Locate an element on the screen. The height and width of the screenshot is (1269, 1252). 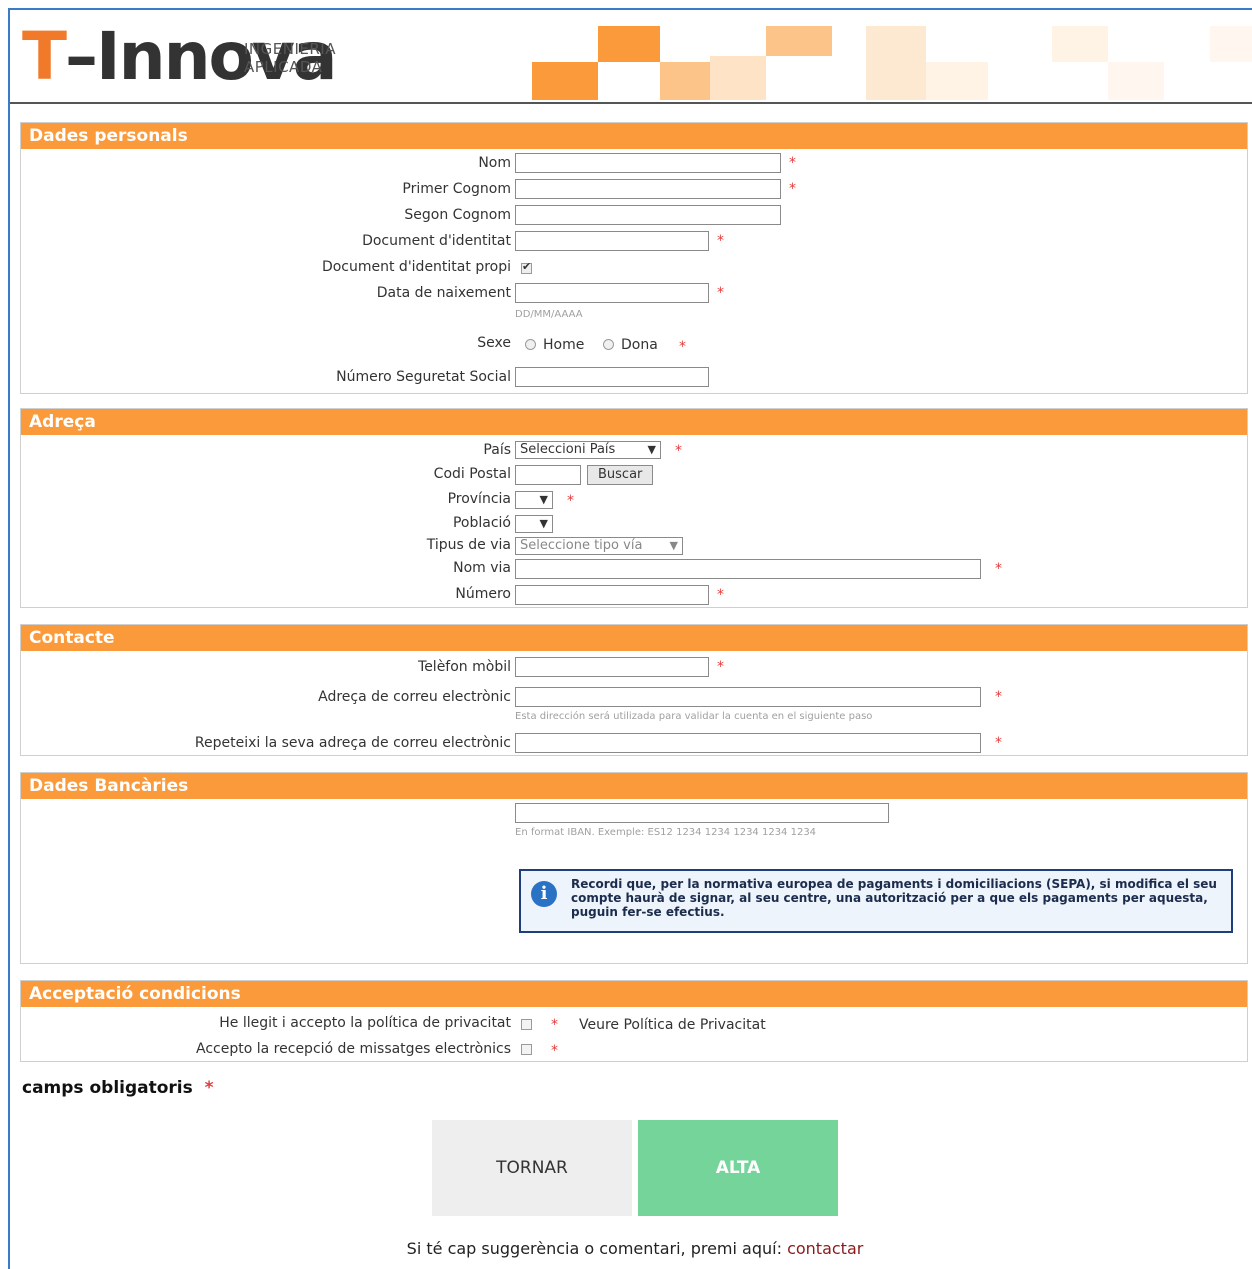
poblacio-select: ▼ is located at coordinates (534, 524).